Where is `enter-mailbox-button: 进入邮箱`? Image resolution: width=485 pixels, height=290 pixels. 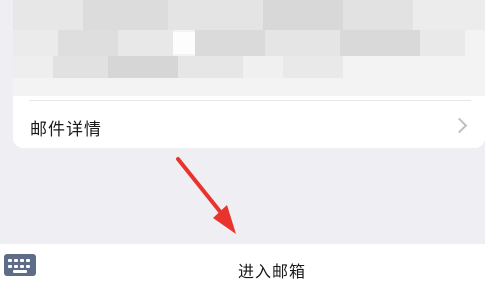
enter-mailbox-button: 进入邮箱 is located at coordinates (272, 270).